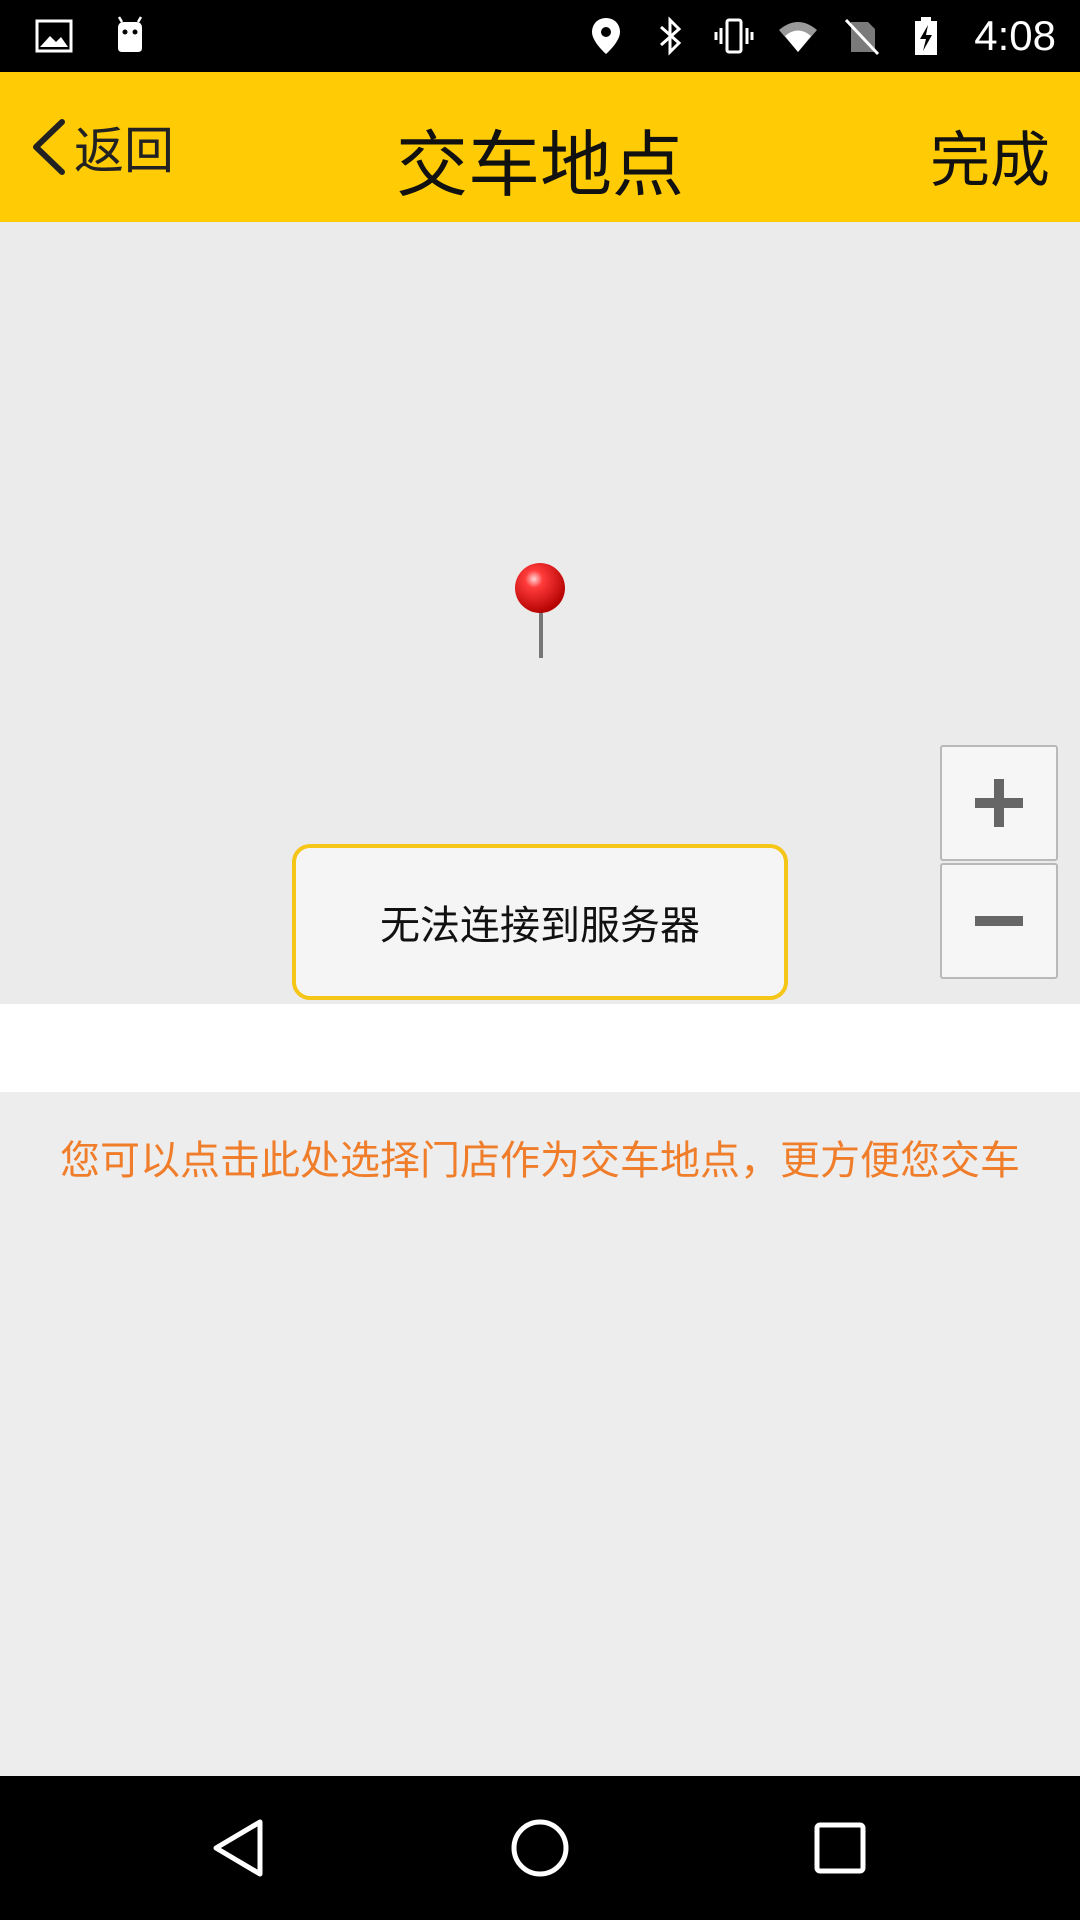 The width and height of the screenshot is (1080, 1920). What do you see at coordinates (49, 147) in the screenshot?
I see `chevron-left-icon` at bounding box center [49, 147].